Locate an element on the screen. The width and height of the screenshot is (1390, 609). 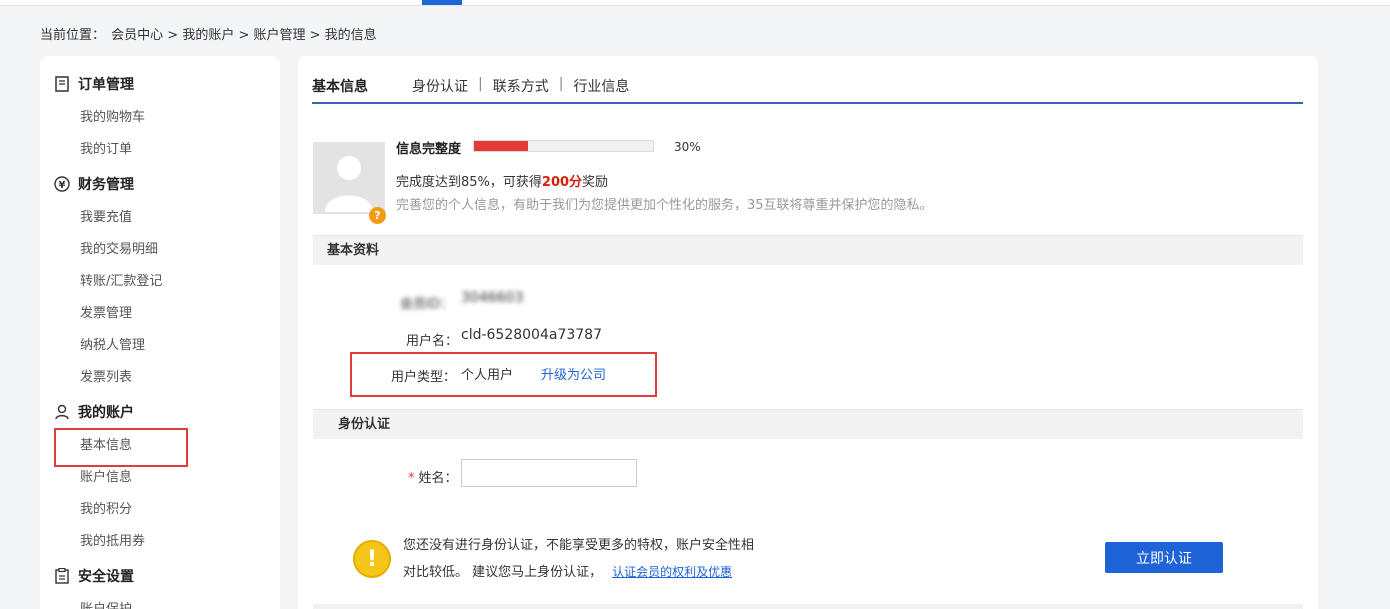
sidebar-group-security: 安全设置 is located at coordinates (94, 576).